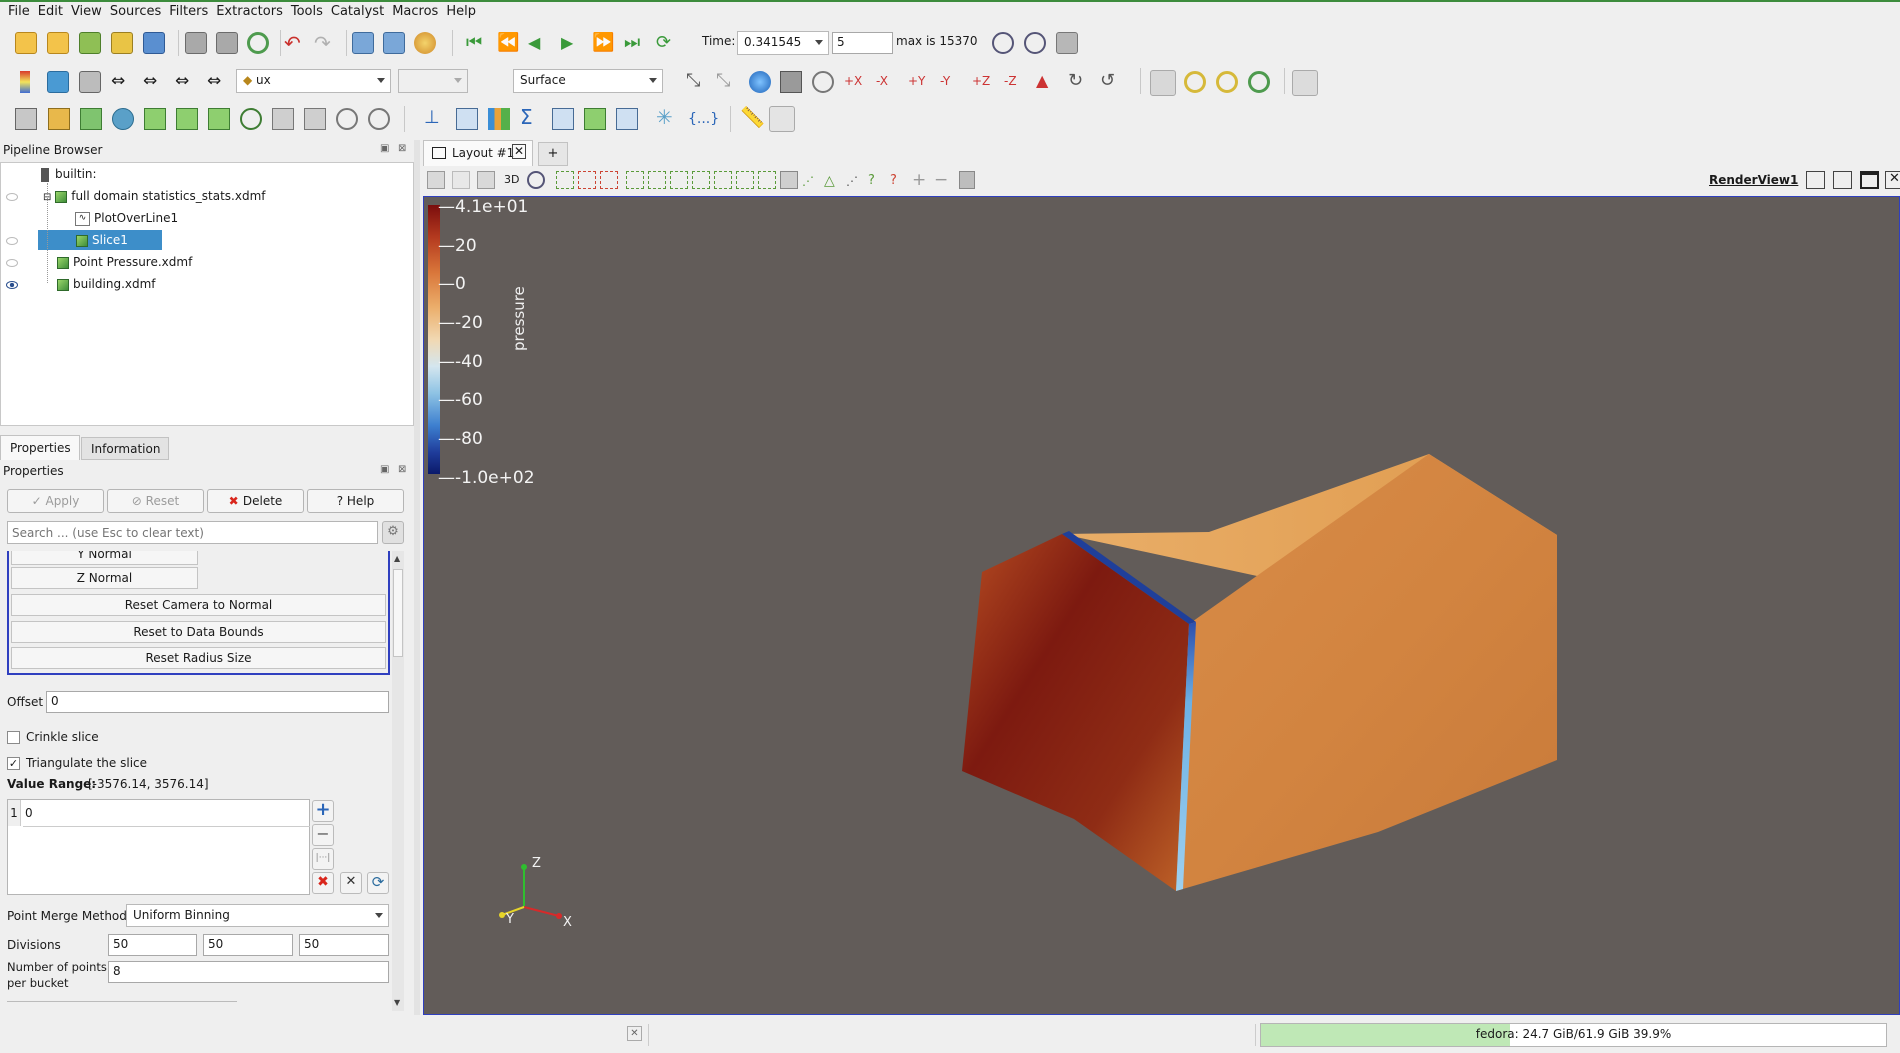 The image size is (1900, 1053). What do you see at coordinates (347, 119) in the screenshot?
I see `extract-level-icon` at bounding box center [347, 119].